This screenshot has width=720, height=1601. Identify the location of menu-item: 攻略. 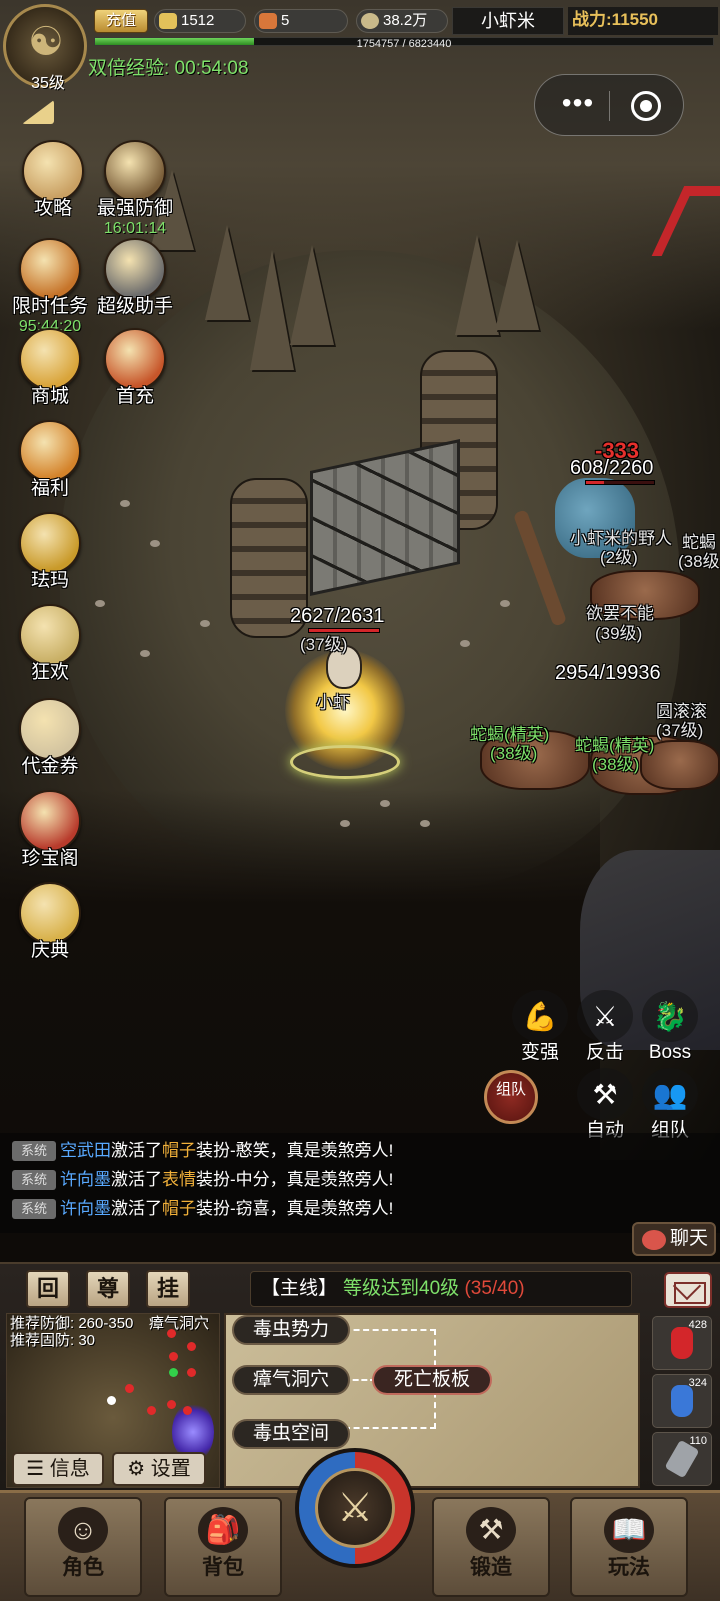
(53, 180).